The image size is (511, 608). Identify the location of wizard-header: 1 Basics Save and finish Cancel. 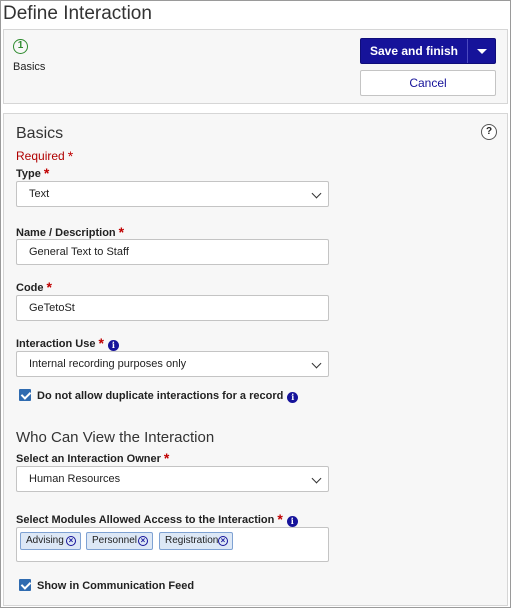
(255, 66).